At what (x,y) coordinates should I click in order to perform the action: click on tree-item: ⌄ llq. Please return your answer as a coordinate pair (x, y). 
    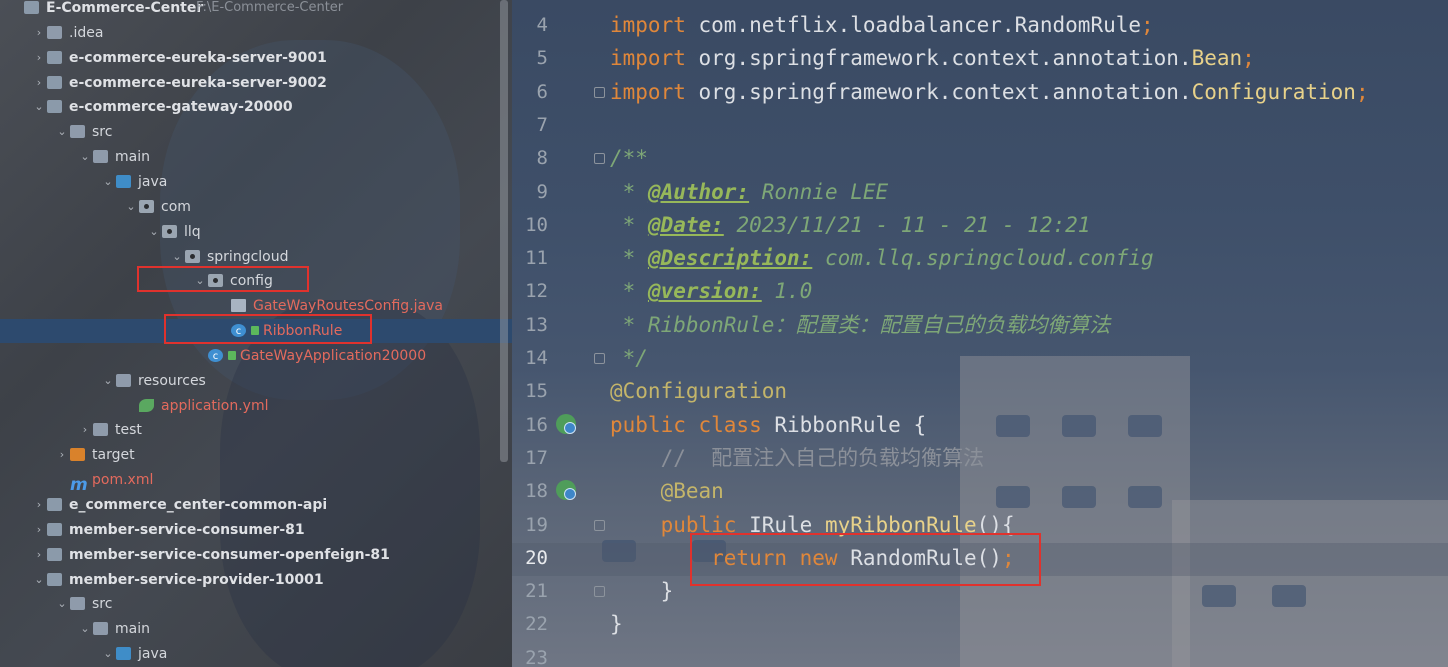
    Looking at the image, I should click on (256, 232).